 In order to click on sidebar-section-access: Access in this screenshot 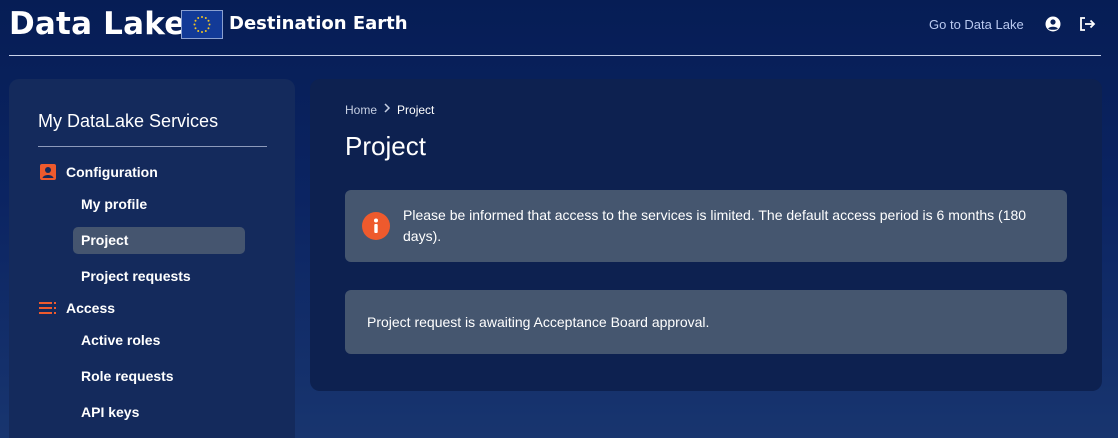, I will do `click(76, 308)`.